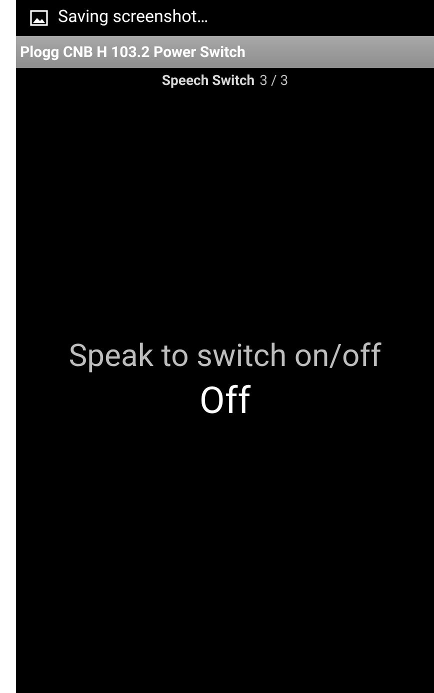 Image resolution: width=434 pixels, height=693 pixels. What do you see at coordinates (274, 81) in the screenshot?
I see `page-counter: 3 / 3` at bounding box center [274, 81].